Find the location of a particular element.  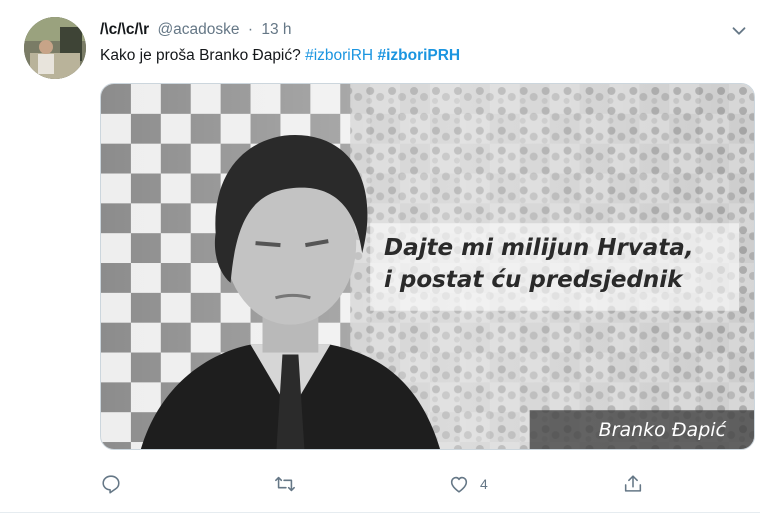

share-icon is located at coordinates (633, 484).